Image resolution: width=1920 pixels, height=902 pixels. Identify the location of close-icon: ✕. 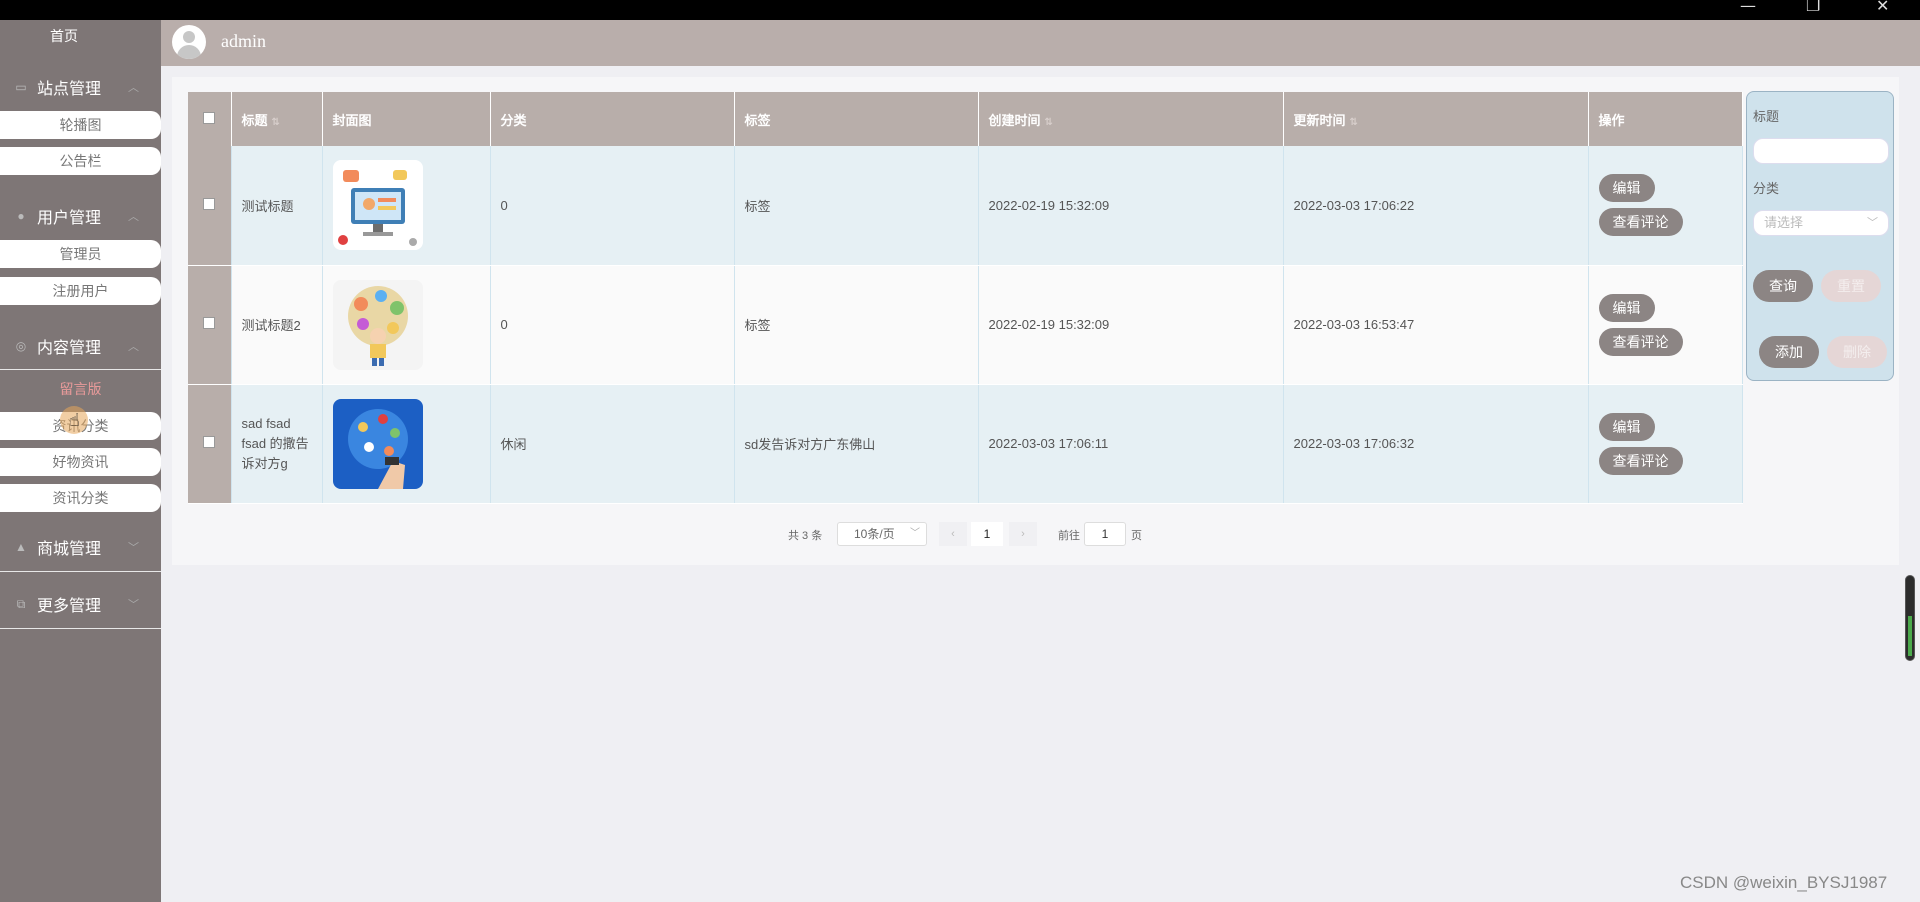
(1882, 7).